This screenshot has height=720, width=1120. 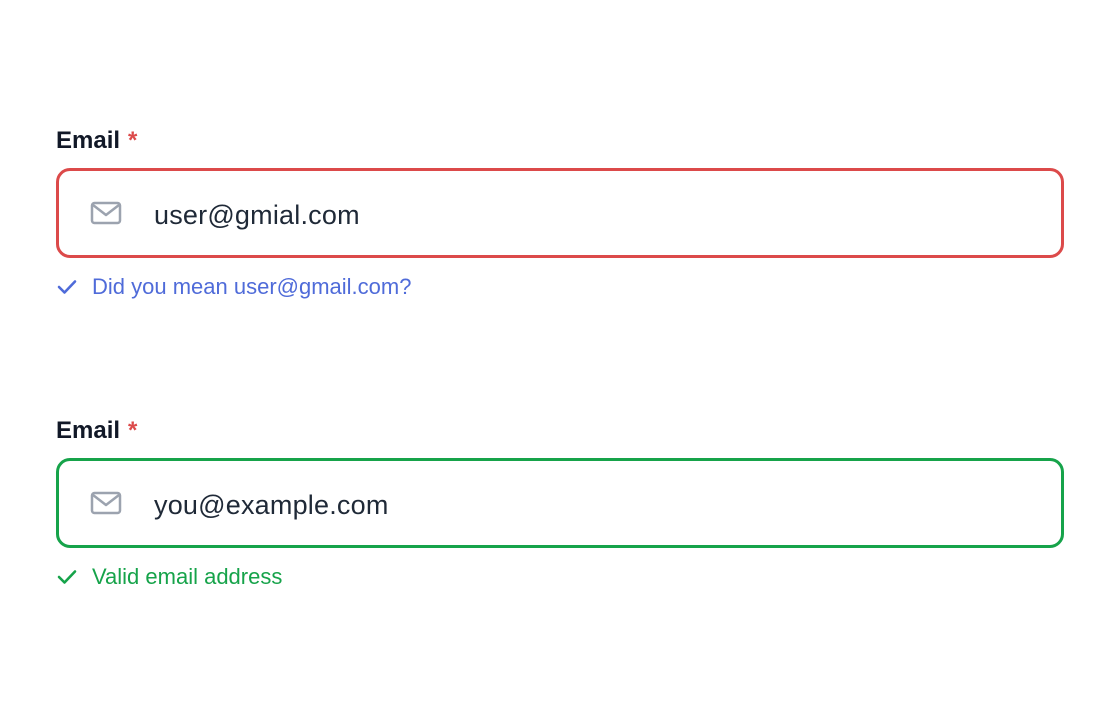 I want to click on suggestion-text: Did you mean user@gmail.com?, so click(x=251, y=287).